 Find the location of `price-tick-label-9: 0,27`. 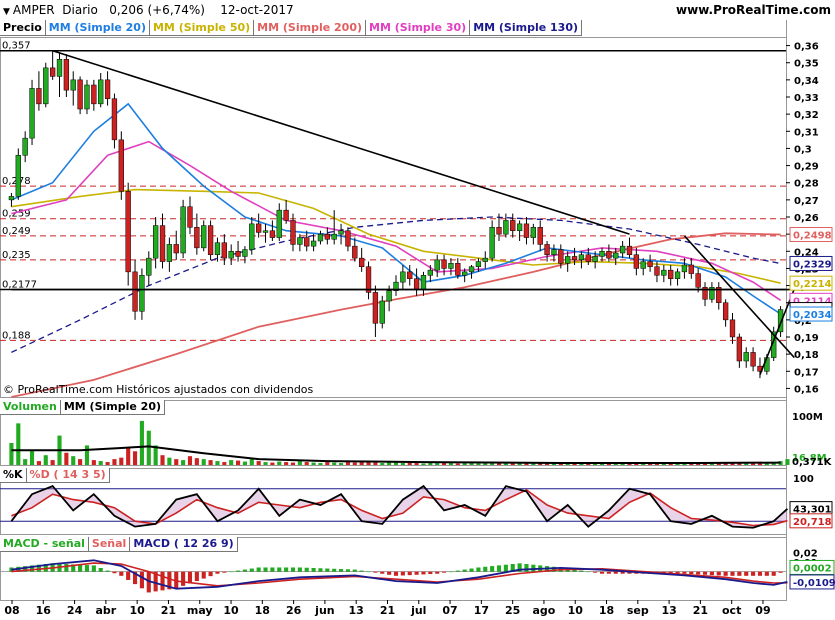

price-tick-label-9: 0,27 is located at coordinates (806, 201).